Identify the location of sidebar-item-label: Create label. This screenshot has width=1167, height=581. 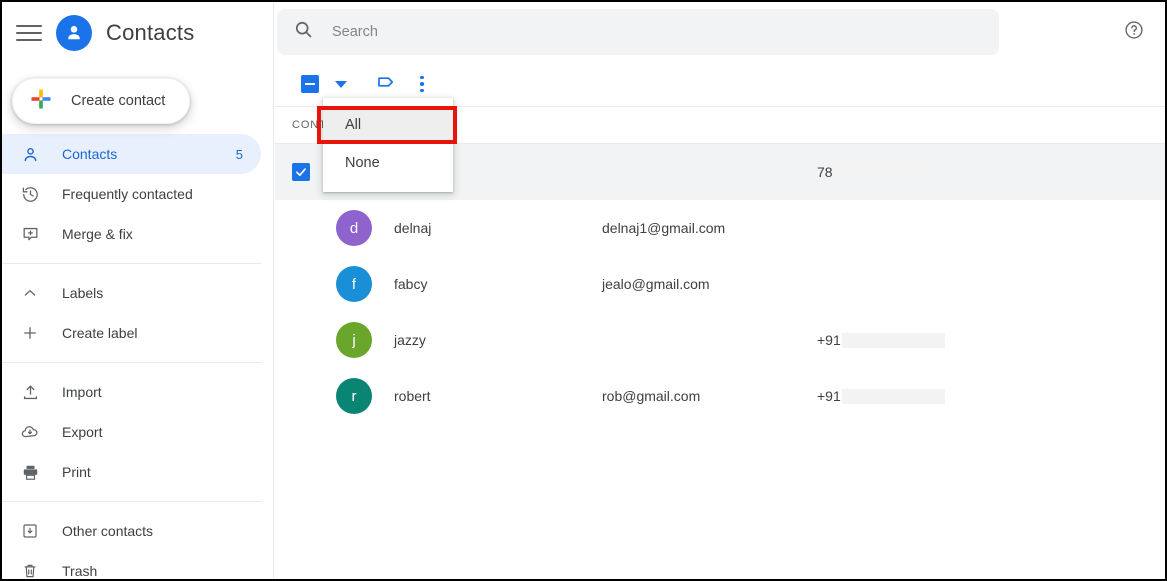
(100, 333).